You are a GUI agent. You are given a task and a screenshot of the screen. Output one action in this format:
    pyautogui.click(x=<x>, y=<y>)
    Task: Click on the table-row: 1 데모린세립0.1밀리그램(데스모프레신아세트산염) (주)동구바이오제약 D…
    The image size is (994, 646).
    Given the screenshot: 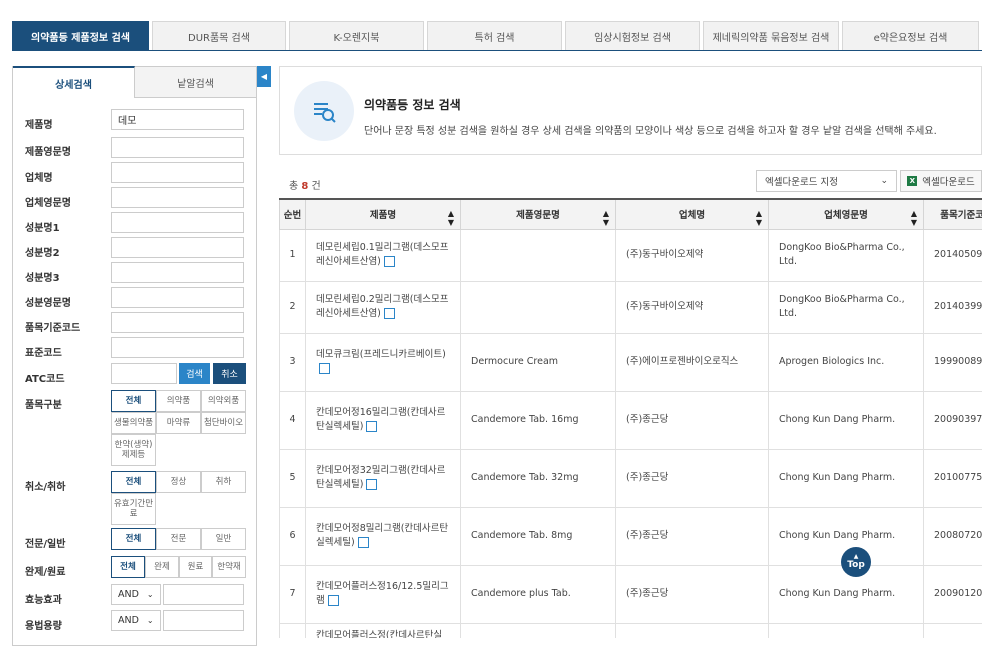 What is the action you would take?
    pyautogui.click(x=630, y=255)
    